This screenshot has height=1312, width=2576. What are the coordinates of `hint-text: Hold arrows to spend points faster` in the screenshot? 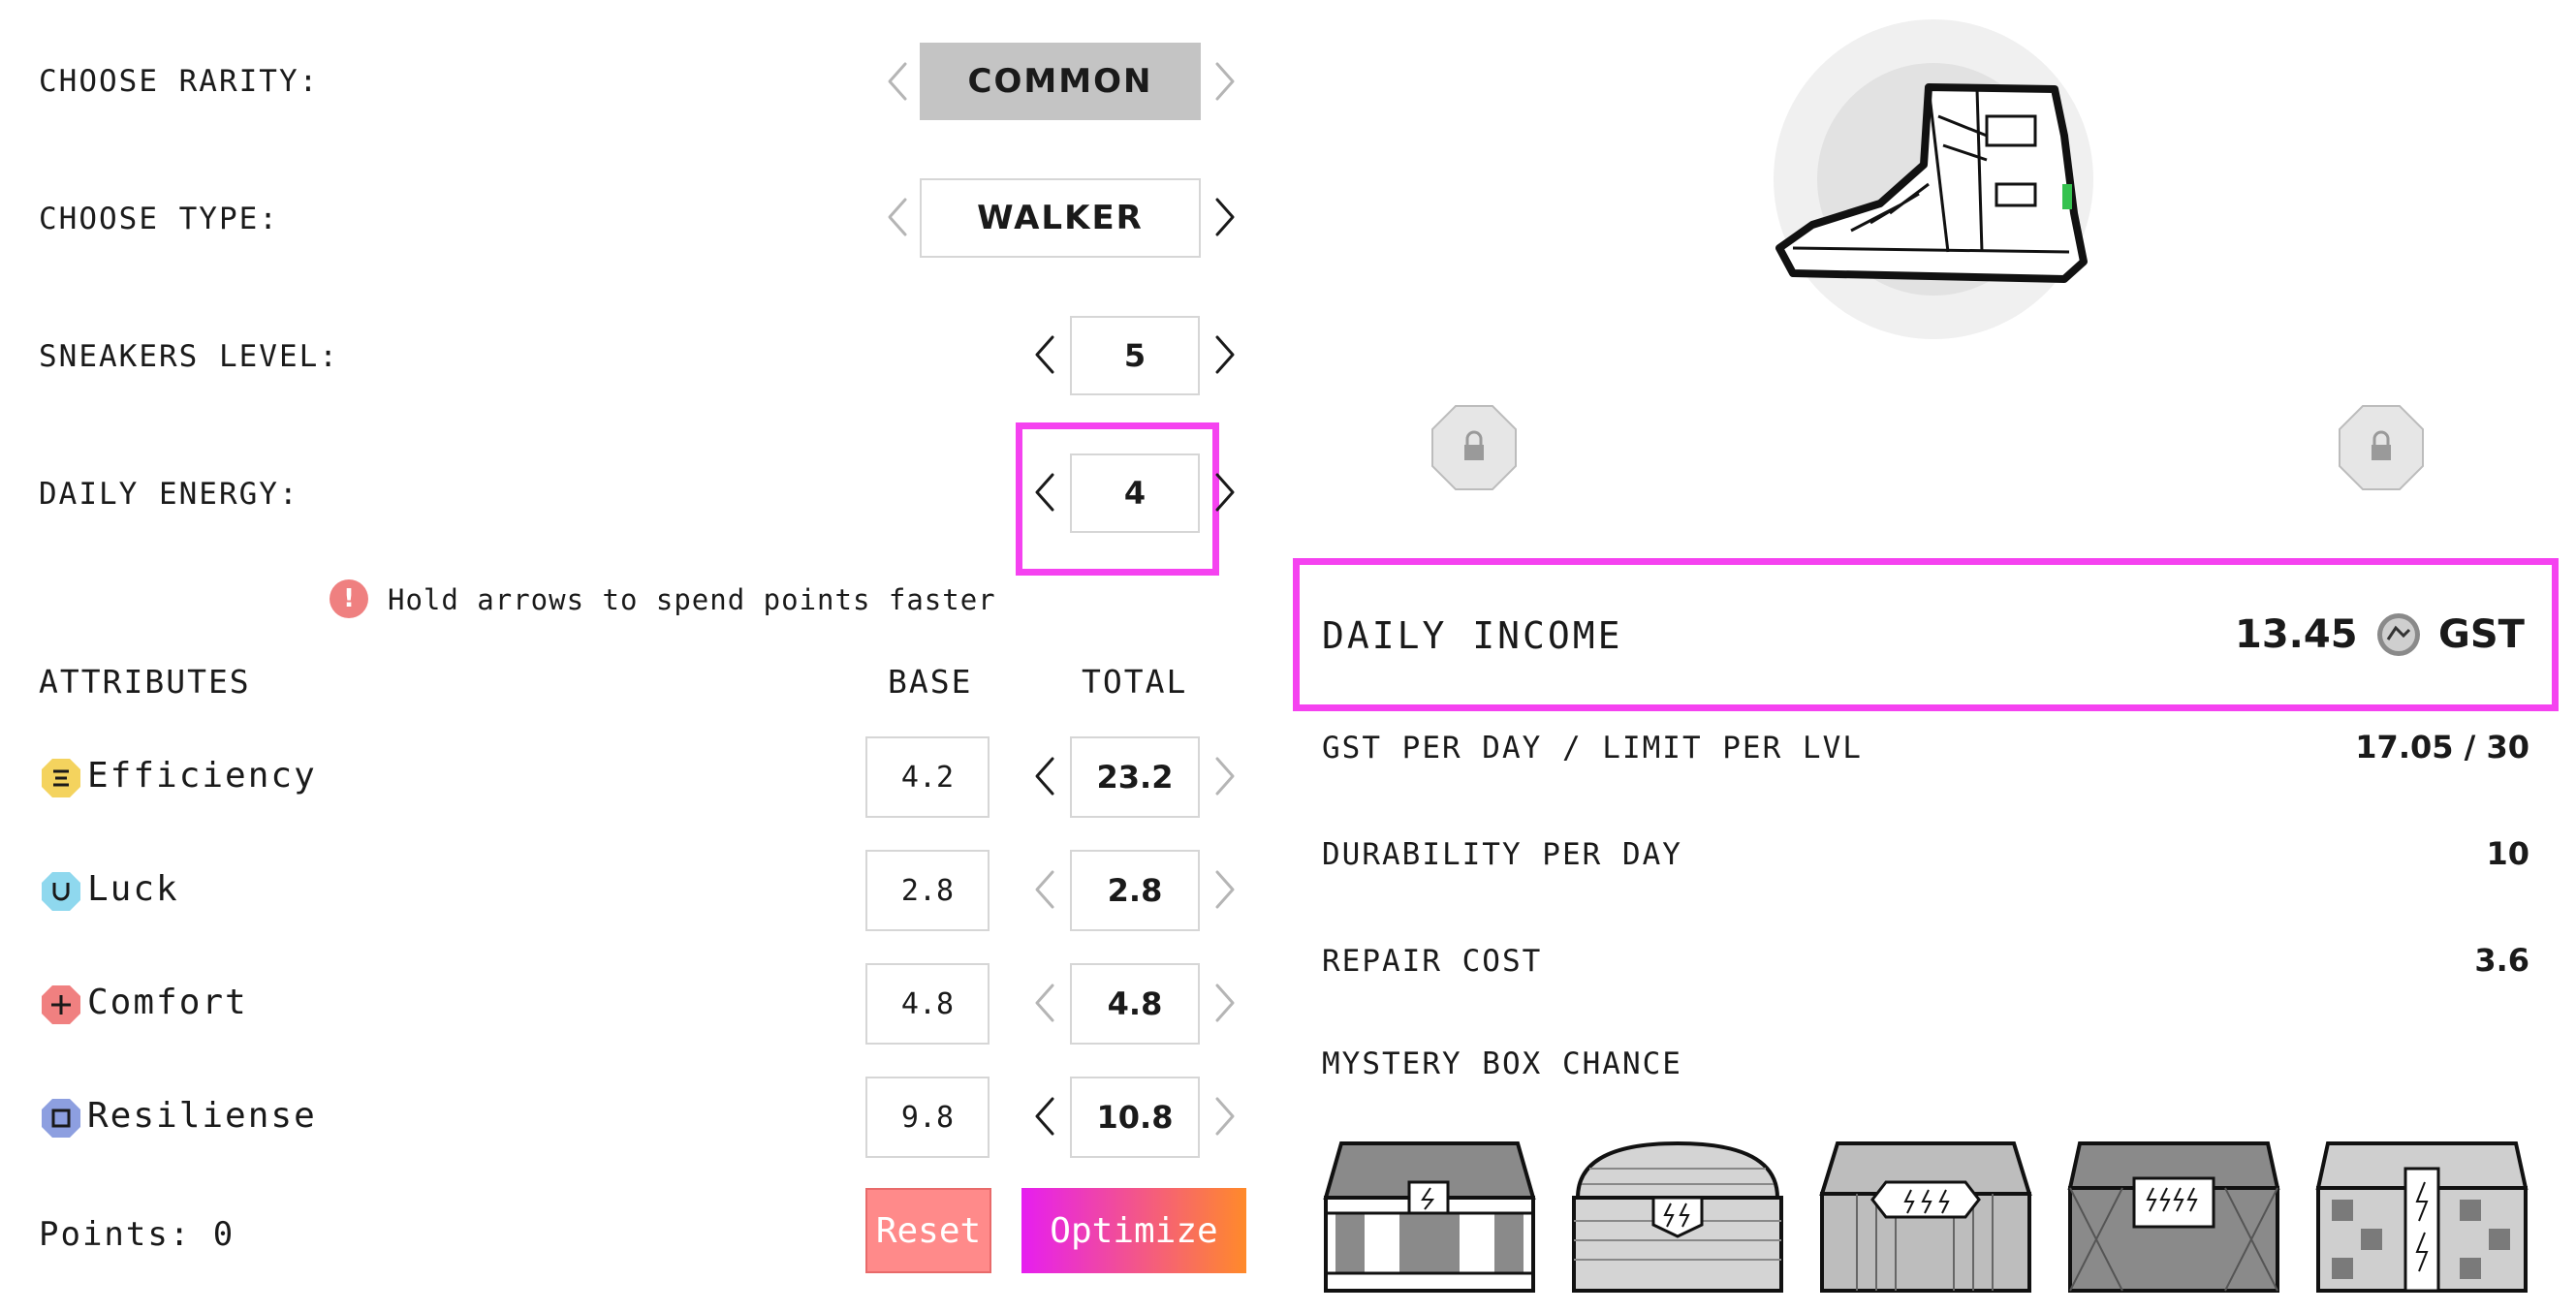 It's located at (692, 599).